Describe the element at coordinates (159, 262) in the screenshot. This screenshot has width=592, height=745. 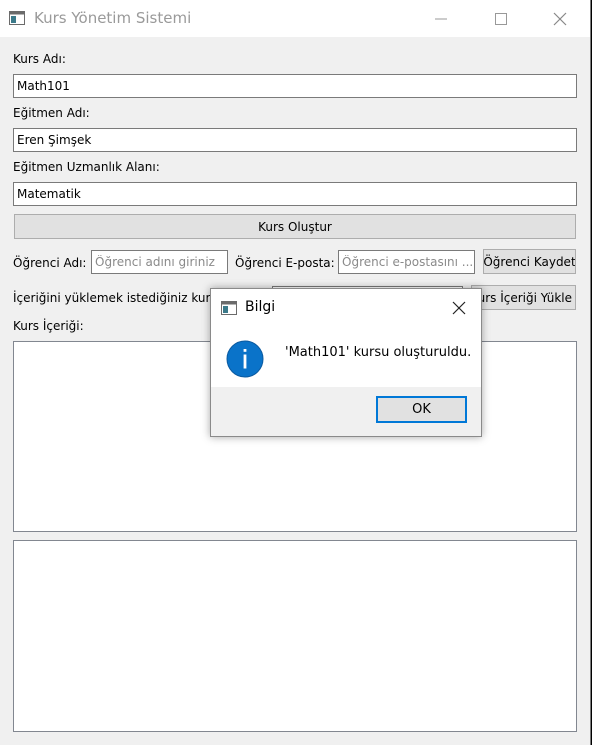
I see `student-name-input` at that location.